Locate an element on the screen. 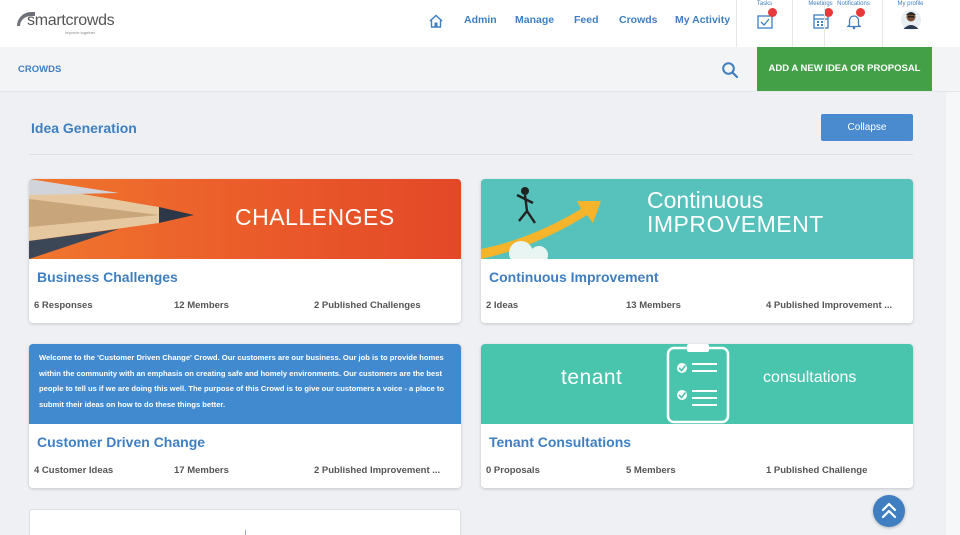 Image resolution: width=960 pixels, height=535 pixels. scrollbar is located at coordinates (953, 313).